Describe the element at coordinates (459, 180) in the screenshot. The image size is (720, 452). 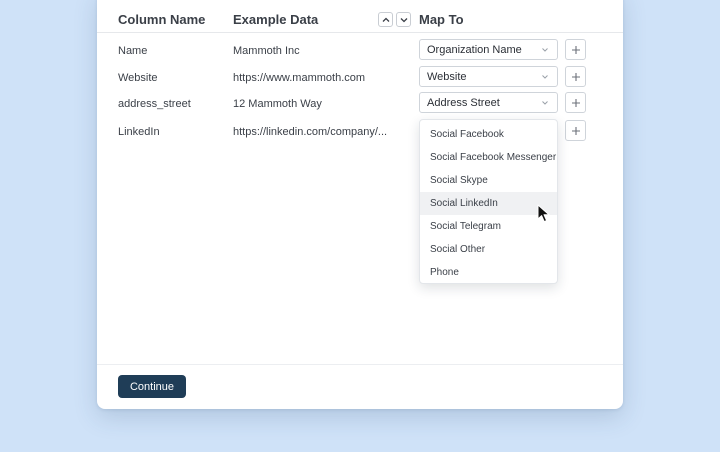
I see `option-label: Social Skype` at that location.